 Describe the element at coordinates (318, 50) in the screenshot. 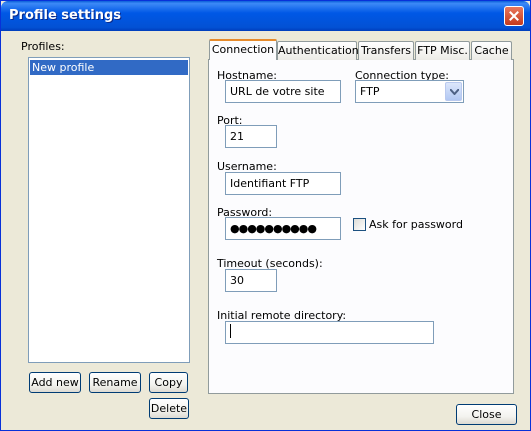

I see `tab-authentication: Authentication` at that location.